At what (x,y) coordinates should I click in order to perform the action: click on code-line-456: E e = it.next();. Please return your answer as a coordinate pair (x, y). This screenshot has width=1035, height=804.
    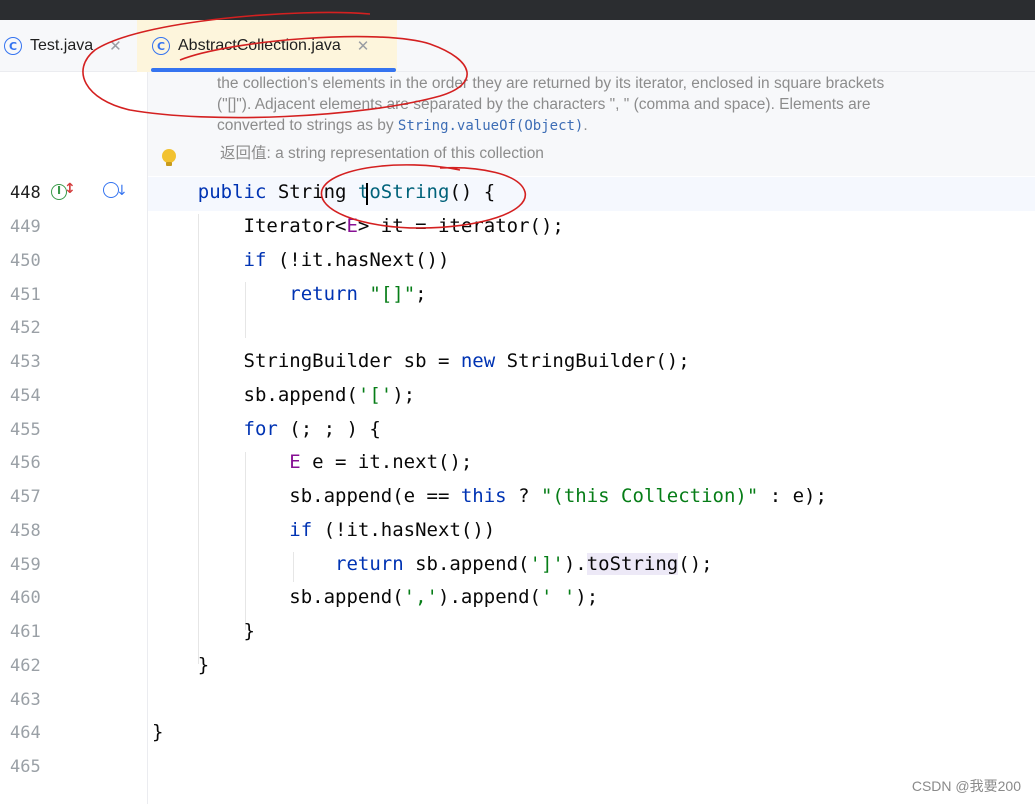
    Looking at the image, I should click on (312, 462).